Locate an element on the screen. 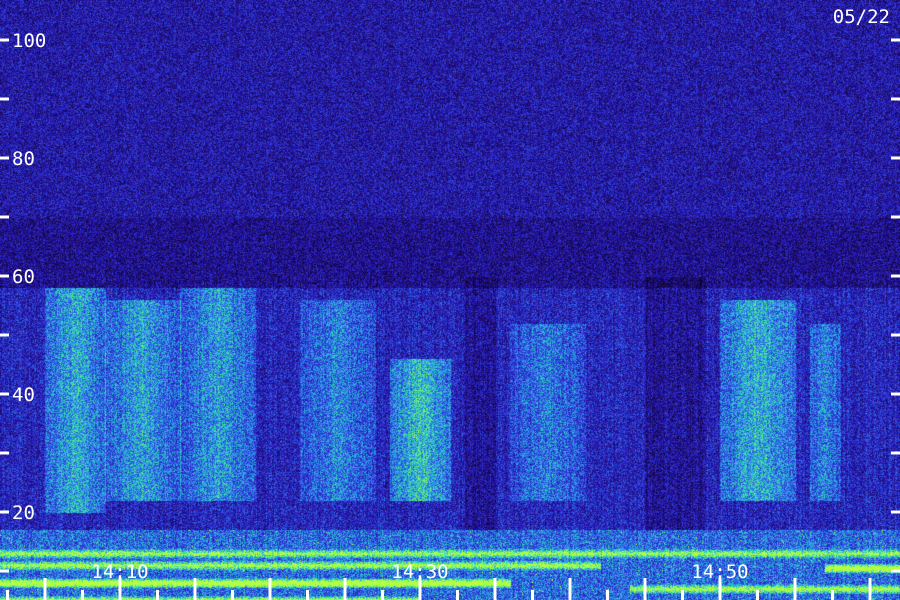 The height and width of the screenshot is (600, 900). y-tick-label: 100 is located at coordinates (29, 41).